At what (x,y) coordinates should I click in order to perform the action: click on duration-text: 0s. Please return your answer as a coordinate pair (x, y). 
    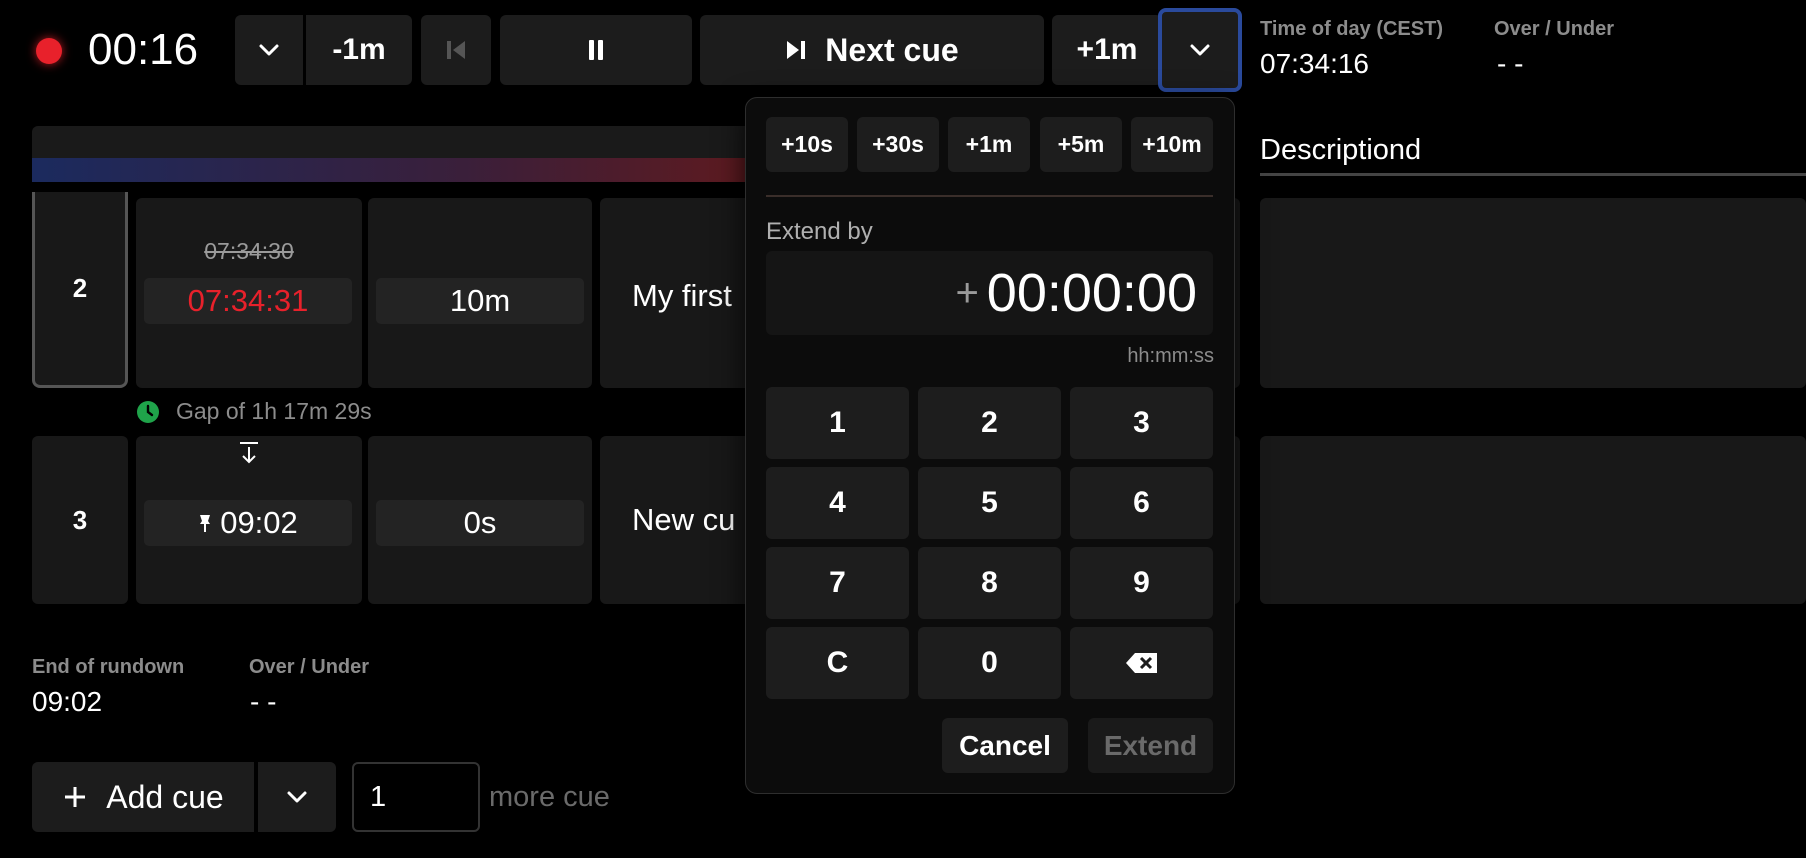
    Looking at the image, I should click on (480, 522).